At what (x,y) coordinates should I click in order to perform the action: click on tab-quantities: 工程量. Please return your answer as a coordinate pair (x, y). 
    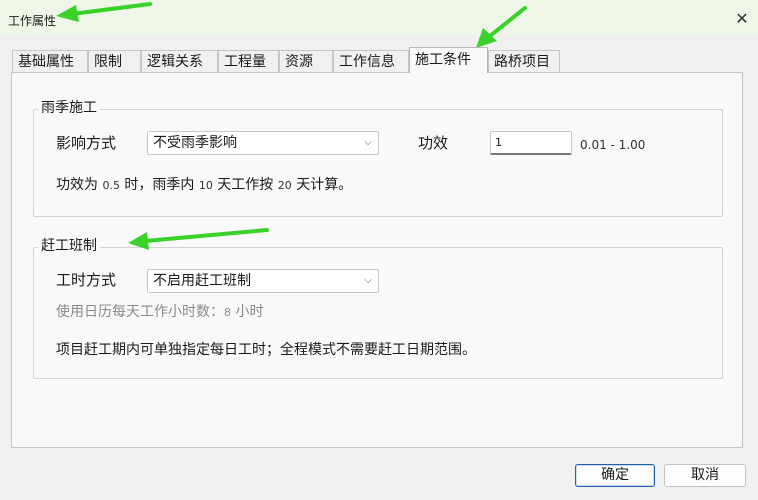
    Looking at the image, I should click on (248, 61).